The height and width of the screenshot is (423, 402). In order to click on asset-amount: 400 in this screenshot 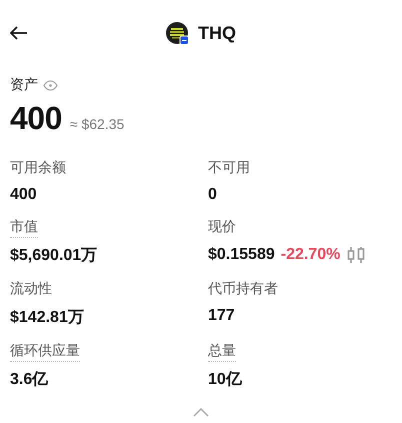, I will do `click(36, 118)`.